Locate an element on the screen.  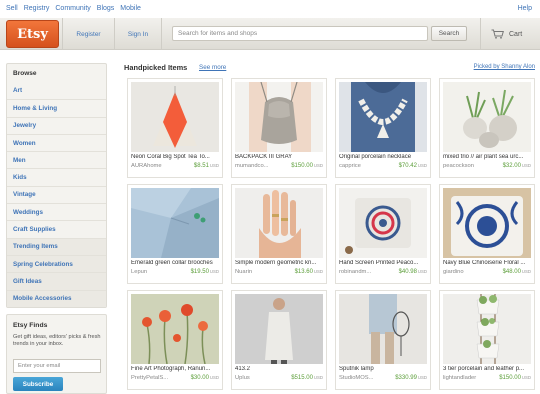
search-input is located at coordinates (300, 33).